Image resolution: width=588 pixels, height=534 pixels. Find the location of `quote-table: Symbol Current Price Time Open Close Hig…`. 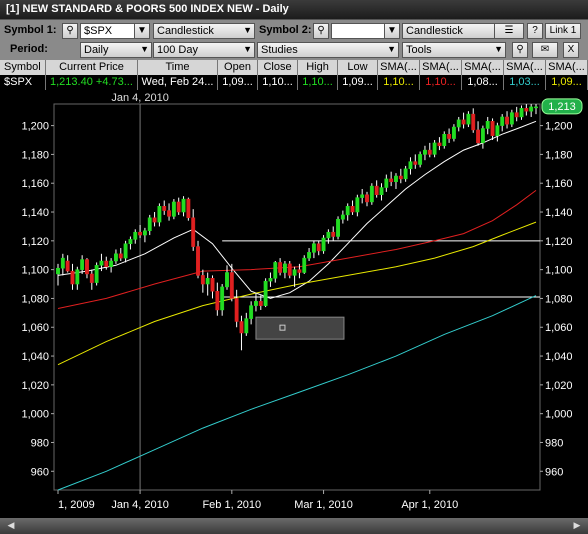

quote-table: Symbol Current Price Time Open Close Hig… is located at coordinates (294, 75).